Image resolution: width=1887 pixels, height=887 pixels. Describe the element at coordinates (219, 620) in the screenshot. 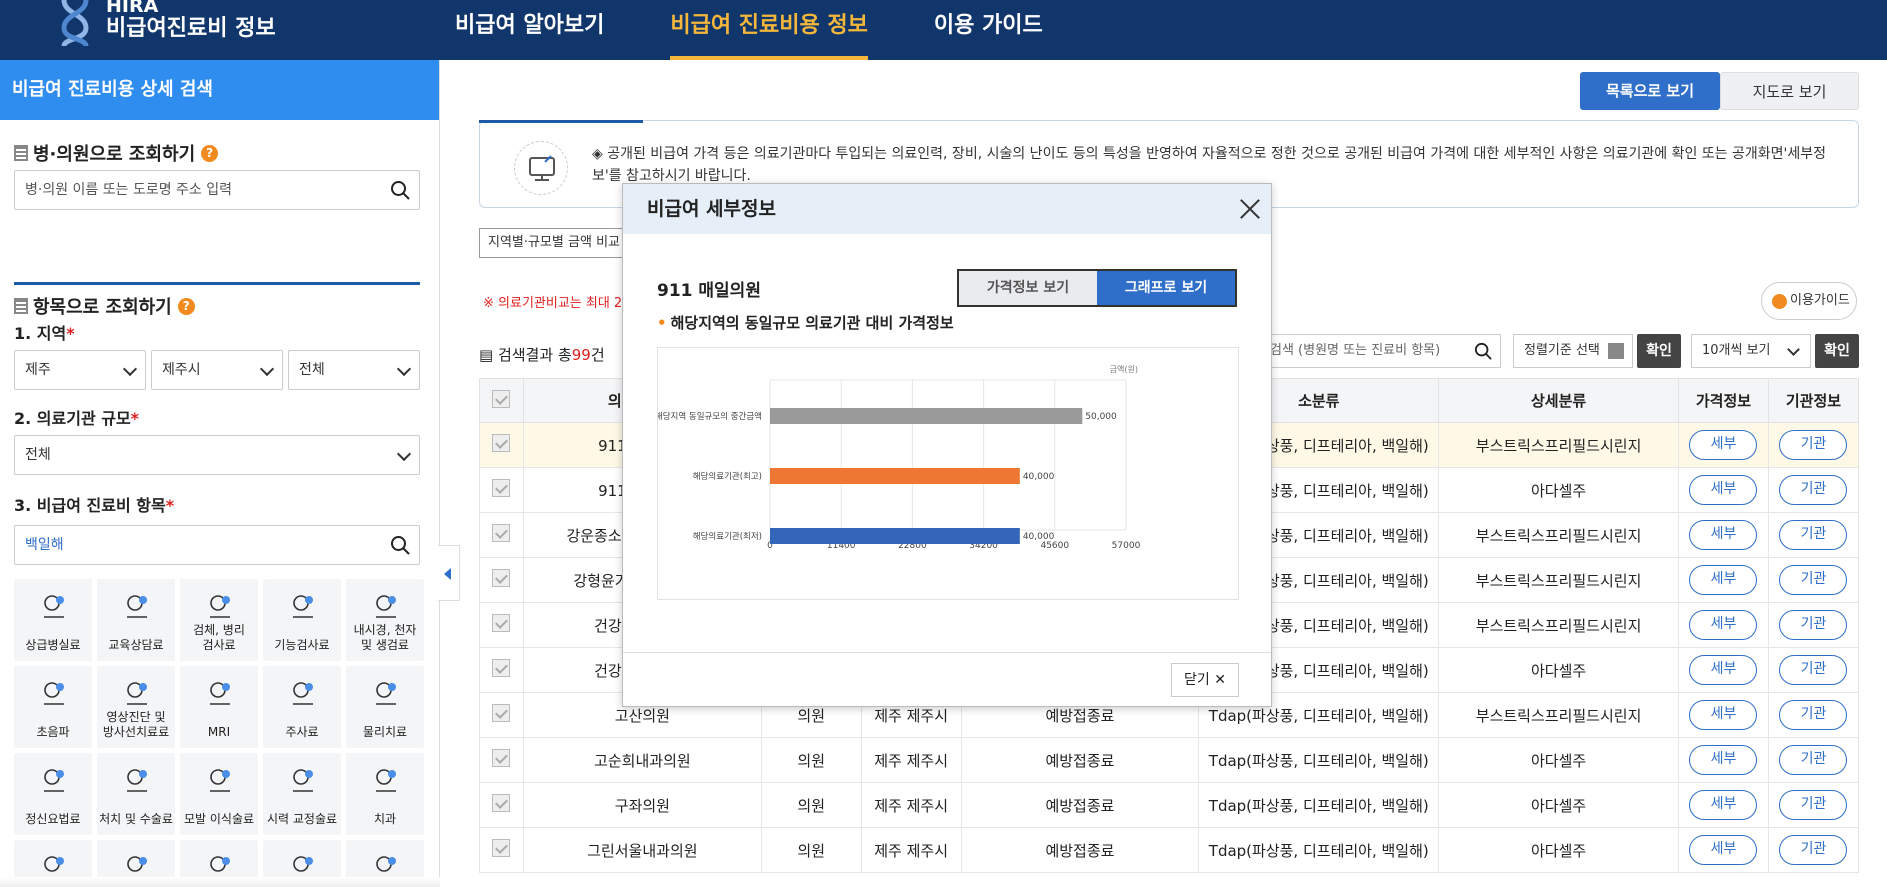

I see `category-pathology: 검체, 병리 검사료` at that location.